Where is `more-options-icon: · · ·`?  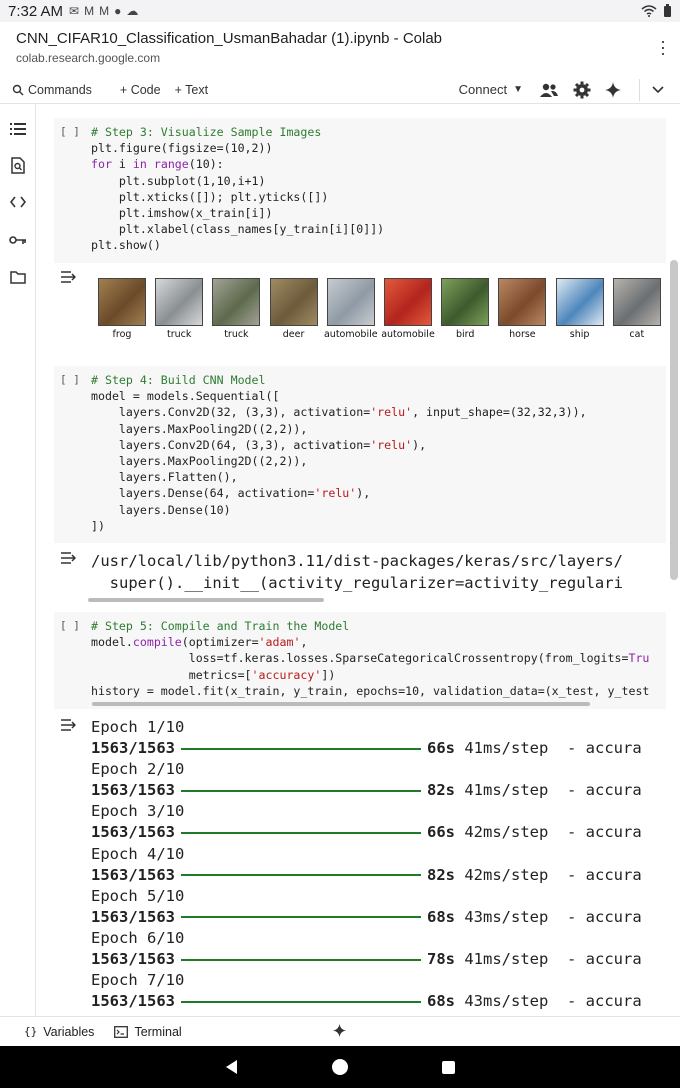
more-options-icon: · · · is located at coordinates (663, 47).